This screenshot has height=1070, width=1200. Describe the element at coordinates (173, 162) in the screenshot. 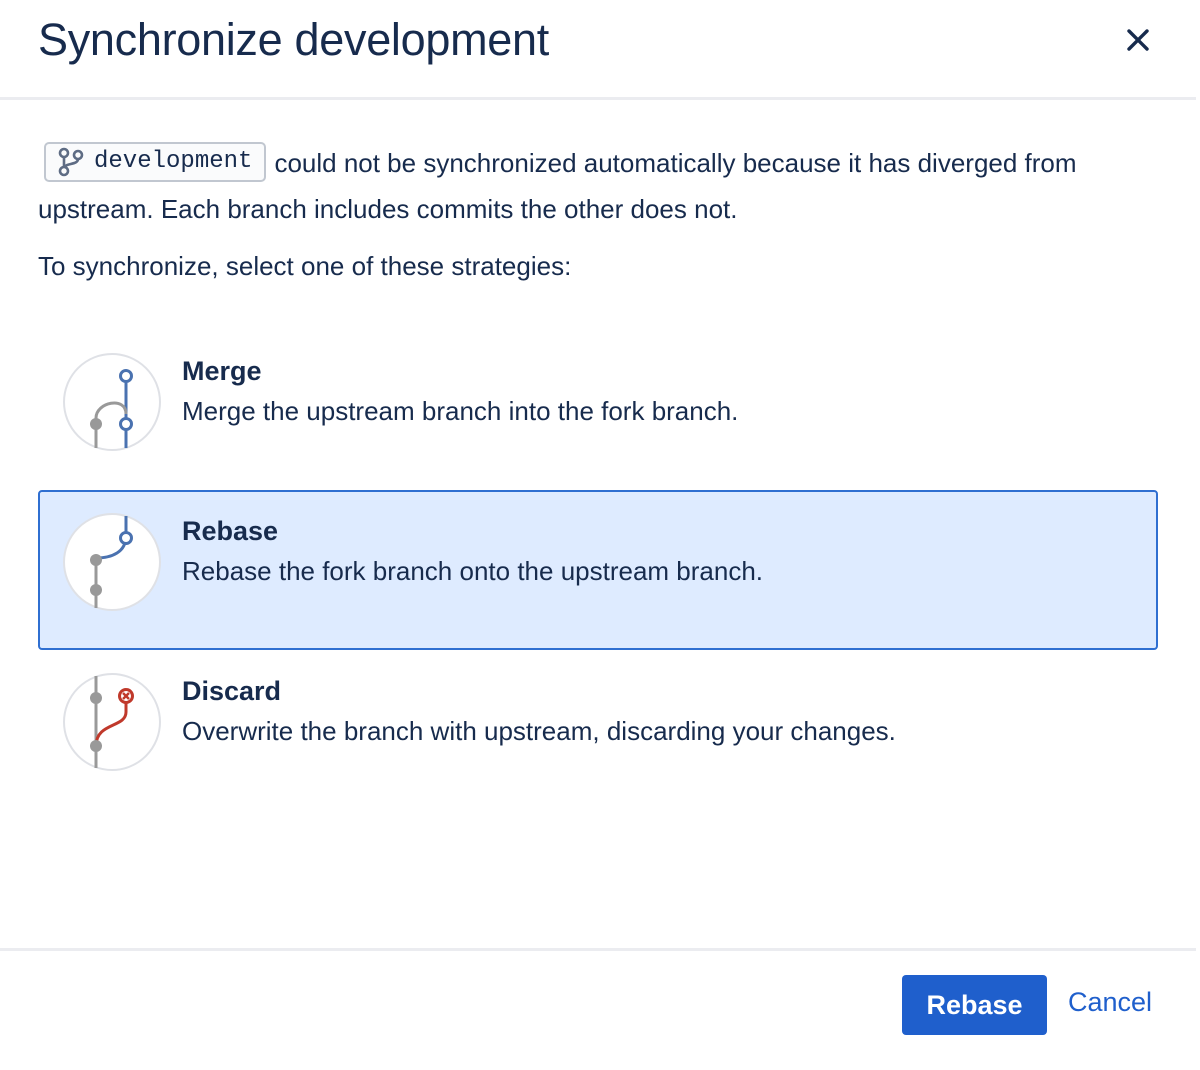

I see `branch-name: development` at that location.